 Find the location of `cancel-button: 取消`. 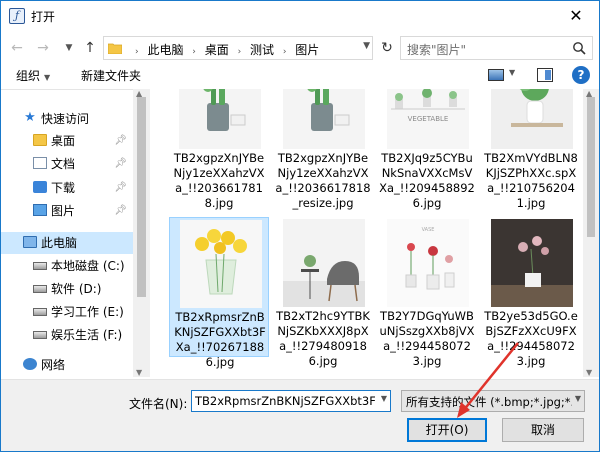

cancel-button: 取消 is located at coordinates (543, 430).